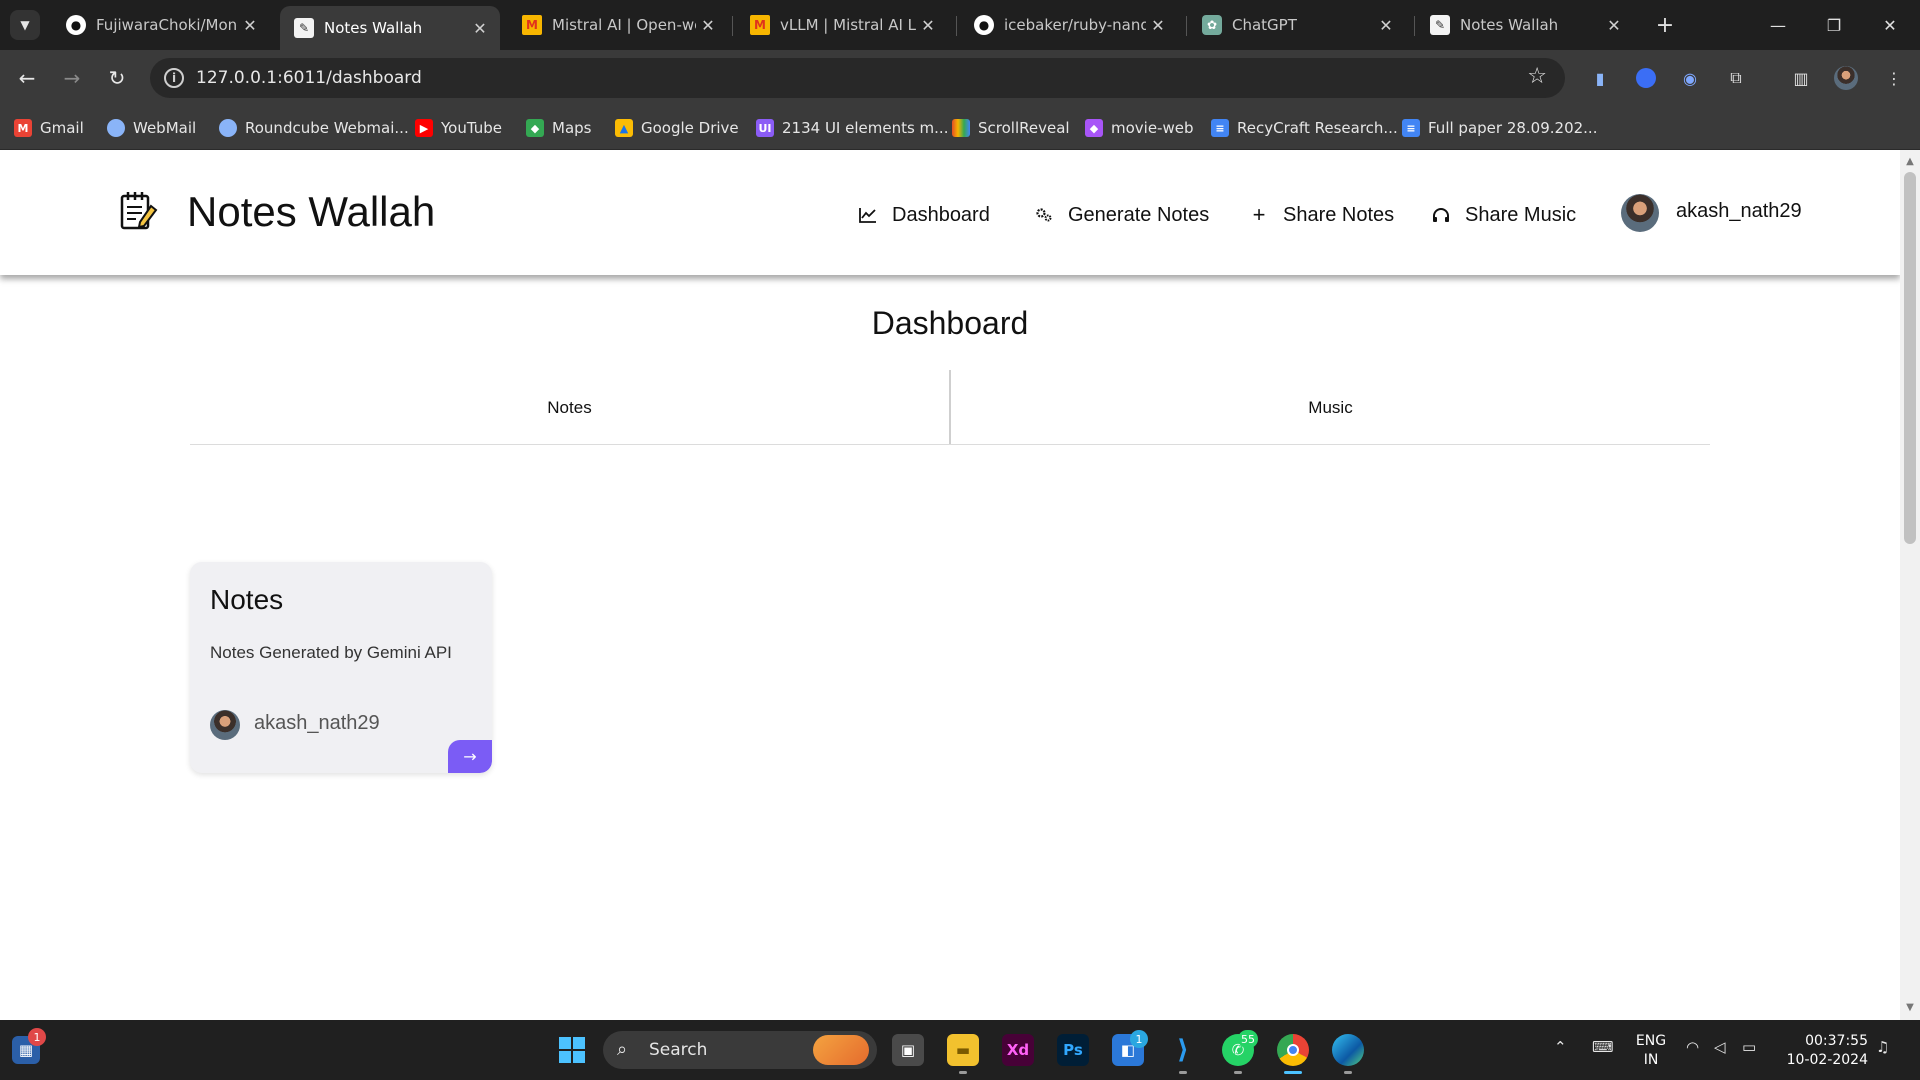 The height and width of the screenshot is (1080, 1920). Describe the element at coordinates (1665, 25) in the screenshot. I see `new-tab-button: +` at that location.